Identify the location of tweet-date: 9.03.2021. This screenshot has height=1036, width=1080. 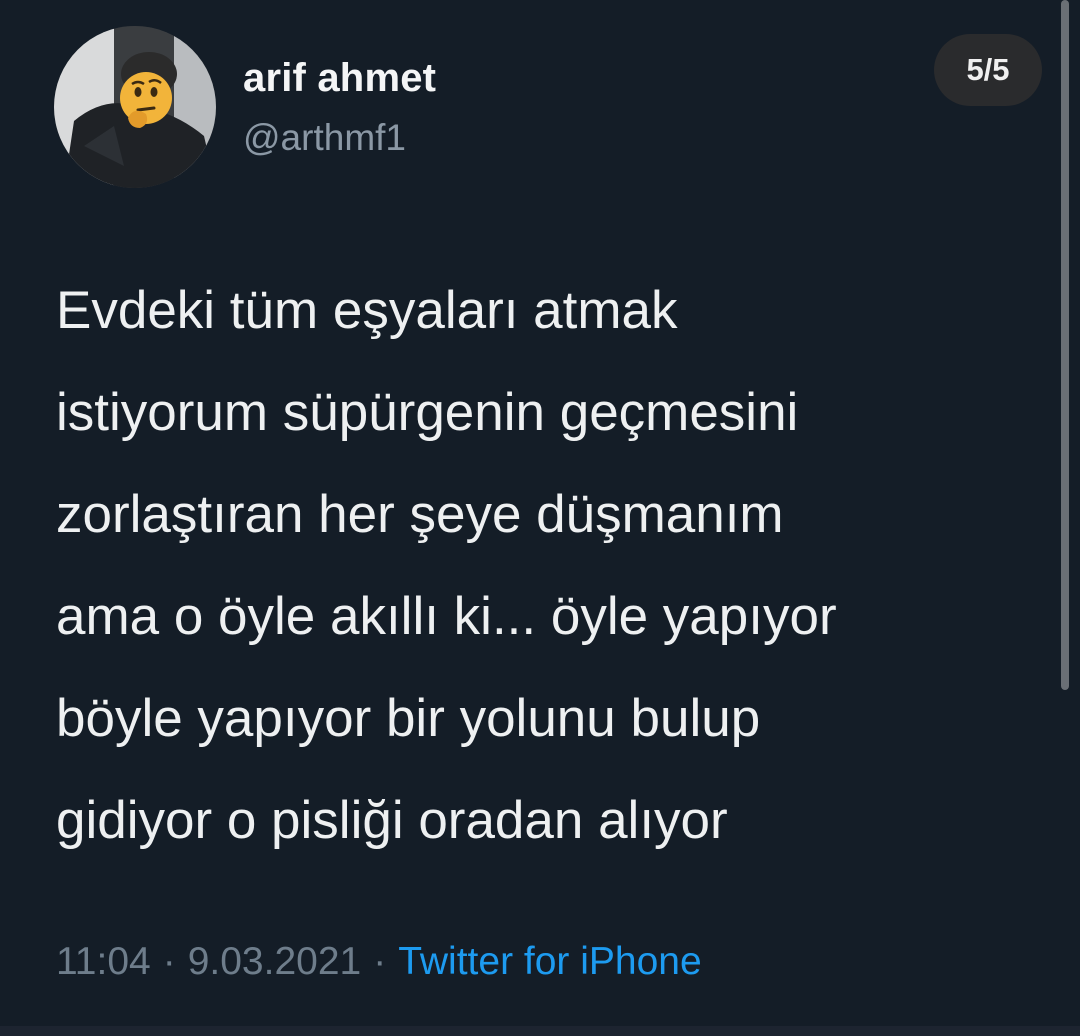
(275, 961).